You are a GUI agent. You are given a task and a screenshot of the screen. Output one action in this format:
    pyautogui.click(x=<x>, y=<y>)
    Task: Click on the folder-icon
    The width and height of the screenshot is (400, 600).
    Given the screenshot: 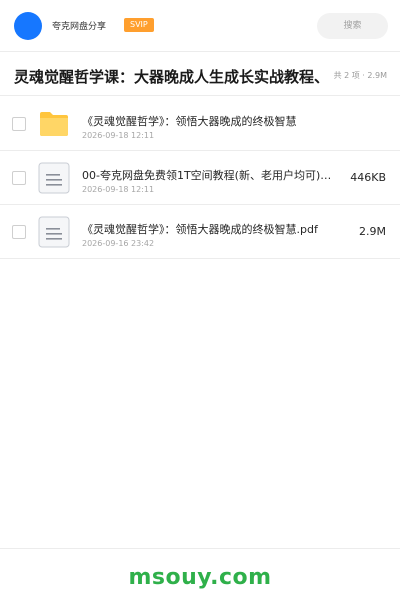 What is the action you would take?
    pyautogui.click(x=54, y=124)
    